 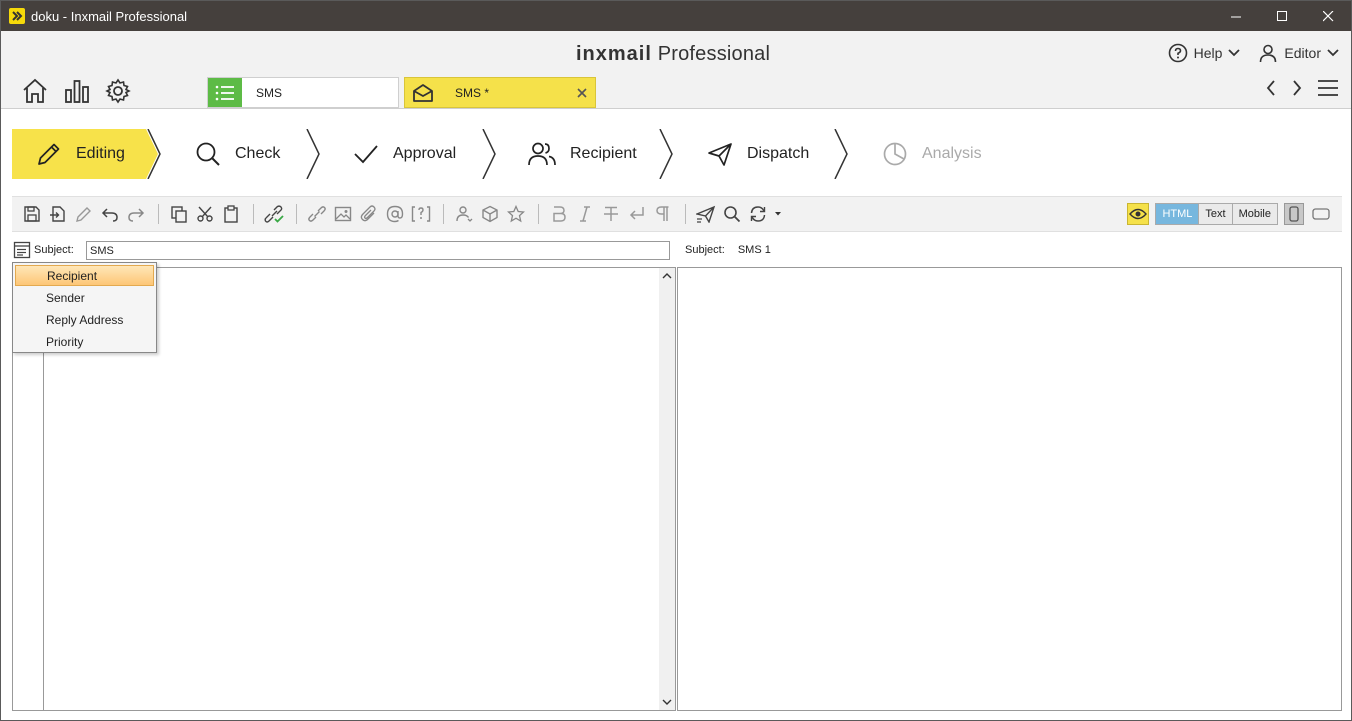 I want to click on view-text-button: Text, so click(x=1216, y=214).